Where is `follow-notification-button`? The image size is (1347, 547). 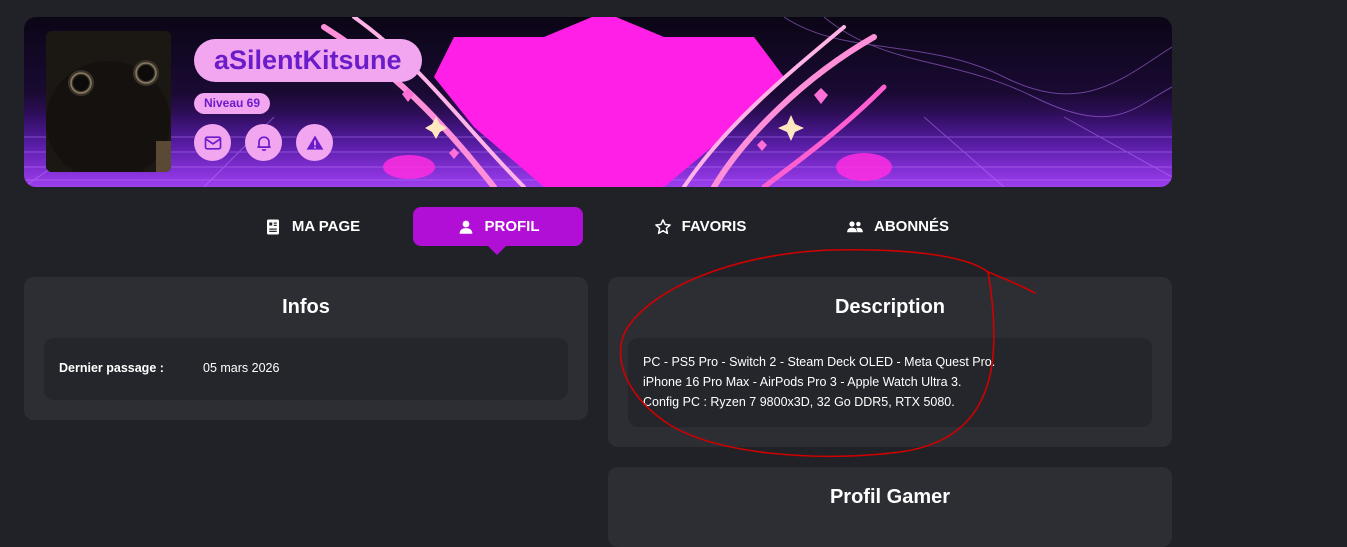 follow-notification-button is located at coordinates (263, 142).